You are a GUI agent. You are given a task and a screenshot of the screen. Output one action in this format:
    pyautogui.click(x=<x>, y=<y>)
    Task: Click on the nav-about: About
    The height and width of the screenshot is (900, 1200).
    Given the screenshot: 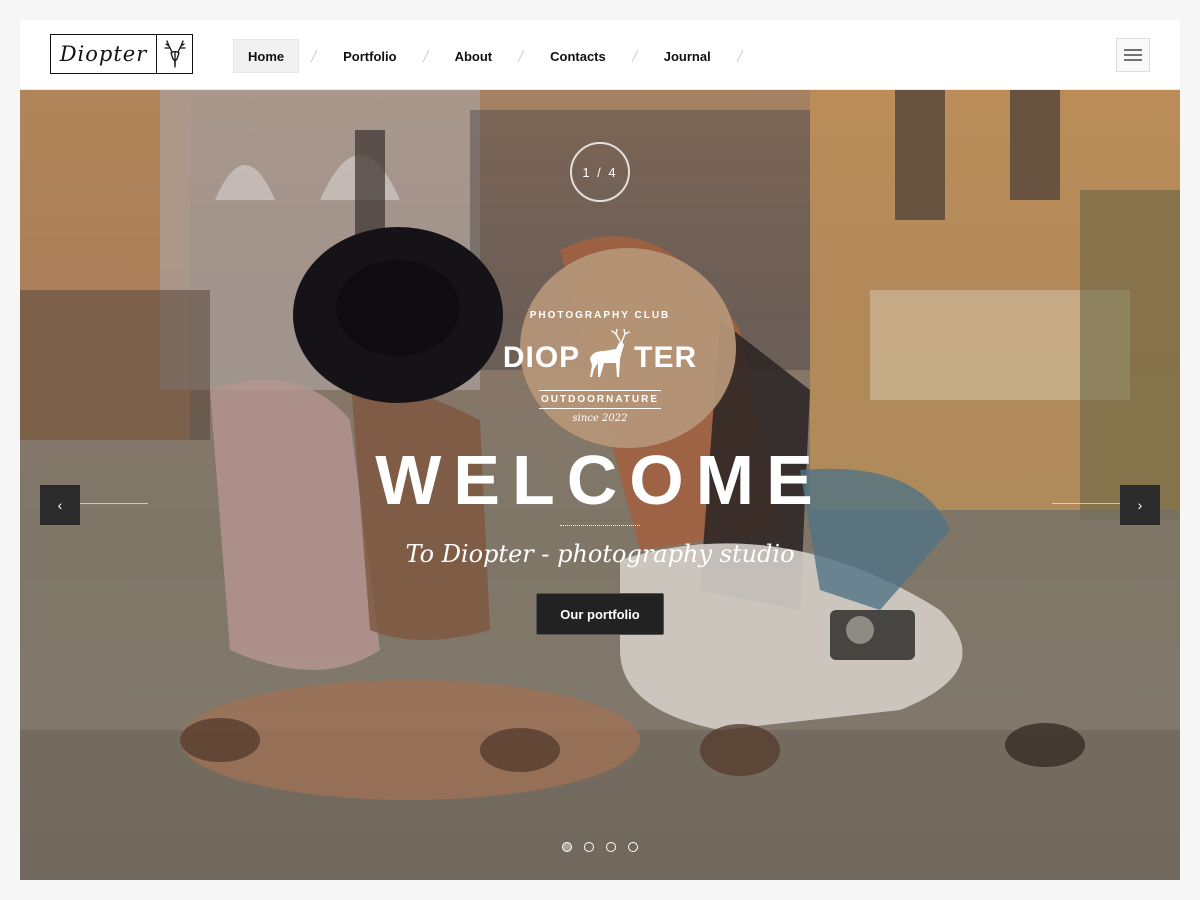 What is the action you would take?
    pyautogui.click(x=474, y=56)
    